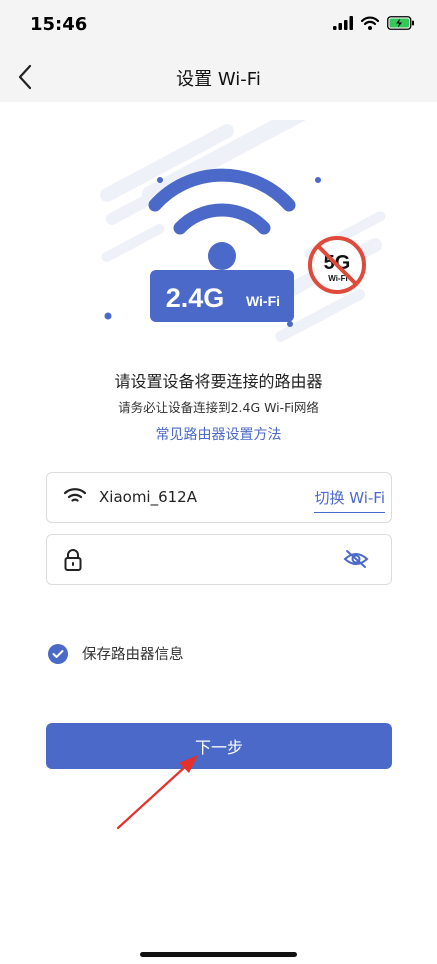  I want to click on remember-router-toggle: 保存路由器信息, so click(116, 653).